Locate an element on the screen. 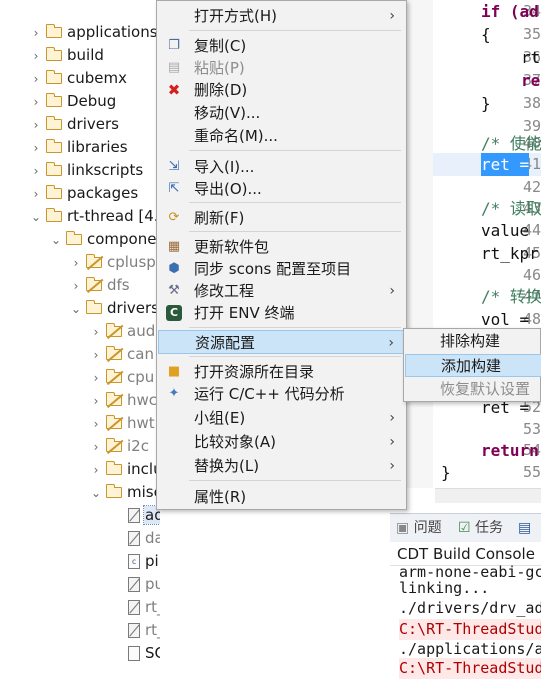 The image size is (541, 679). menu-item-delete: ✖ 删除(D) is located at coordinates (281, 90).